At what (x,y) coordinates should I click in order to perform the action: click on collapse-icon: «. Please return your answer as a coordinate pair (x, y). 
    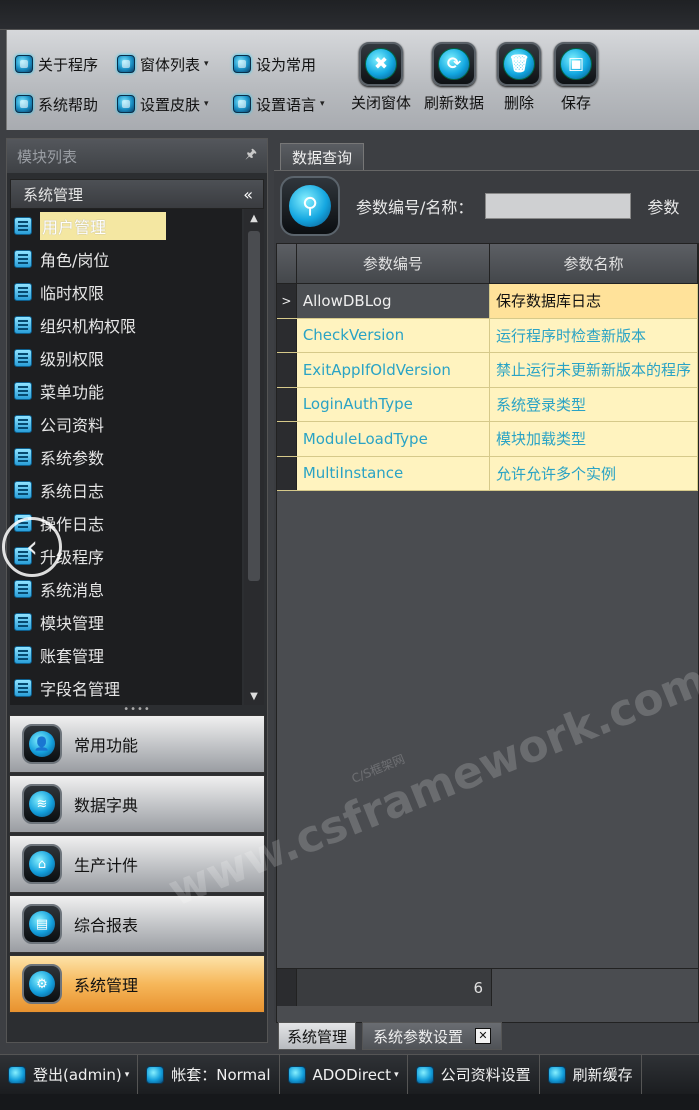
    Looking at the image, I should click on (248, 194).